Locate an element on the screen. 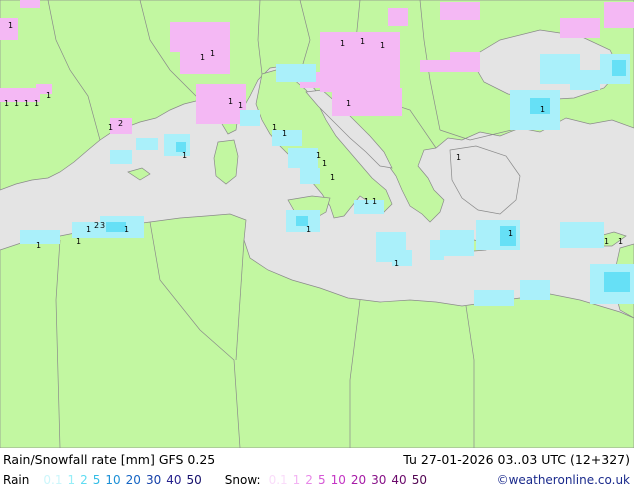 The height and width of the screenshot is (490, 634). rain-scale-value: 30 is located at coordinates (153, 480).